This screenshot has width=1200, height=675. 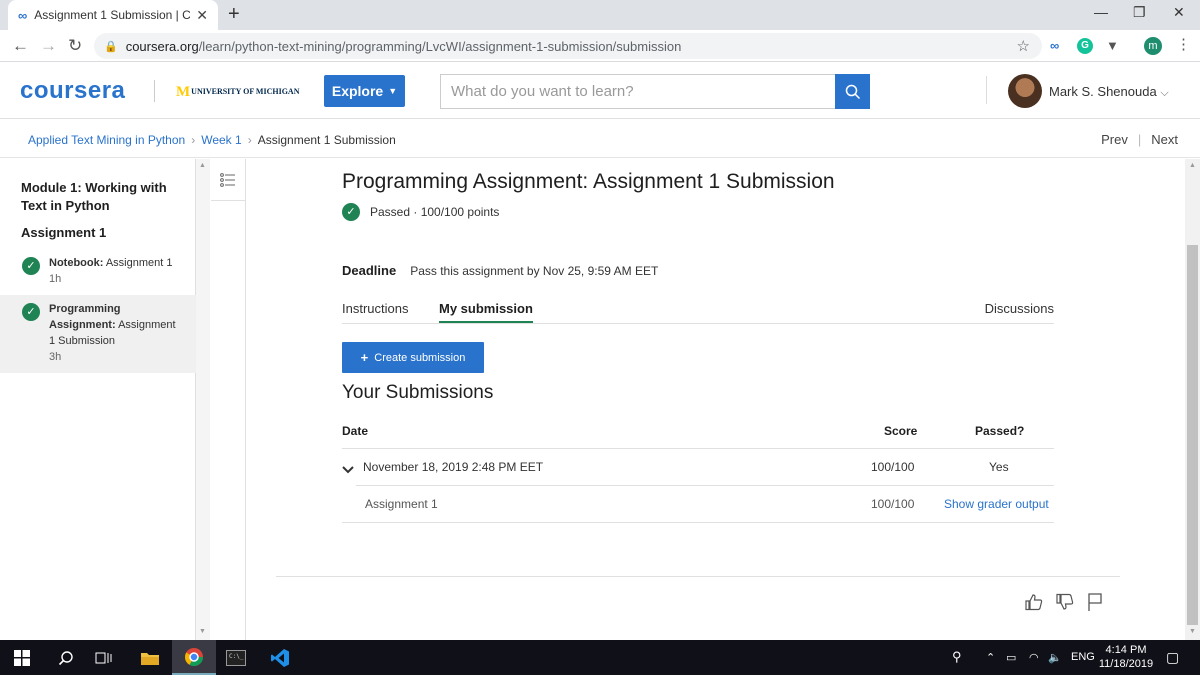 I want to click on chrome-taskbar-icon, so click(x=194, y=657).